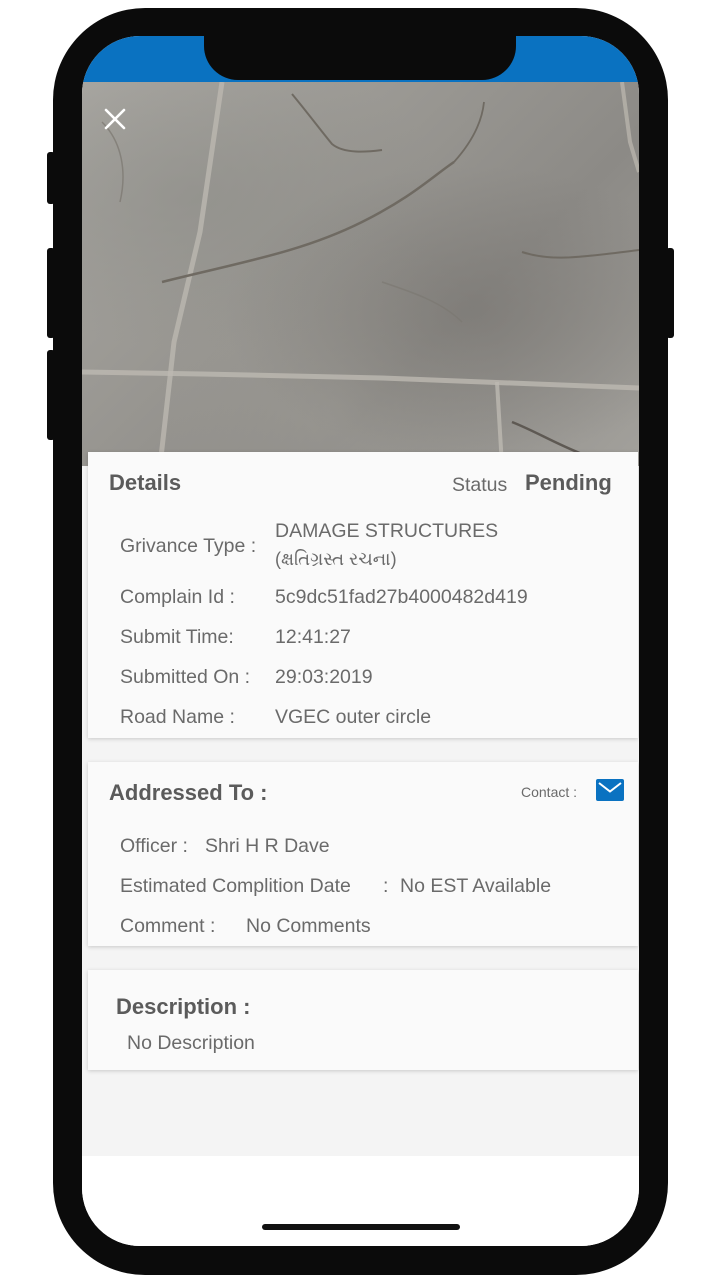 The width and height of the screenshot is (717, 1280). I want to click on grievance-type-label: Grivance Type :, so click(188, 546).